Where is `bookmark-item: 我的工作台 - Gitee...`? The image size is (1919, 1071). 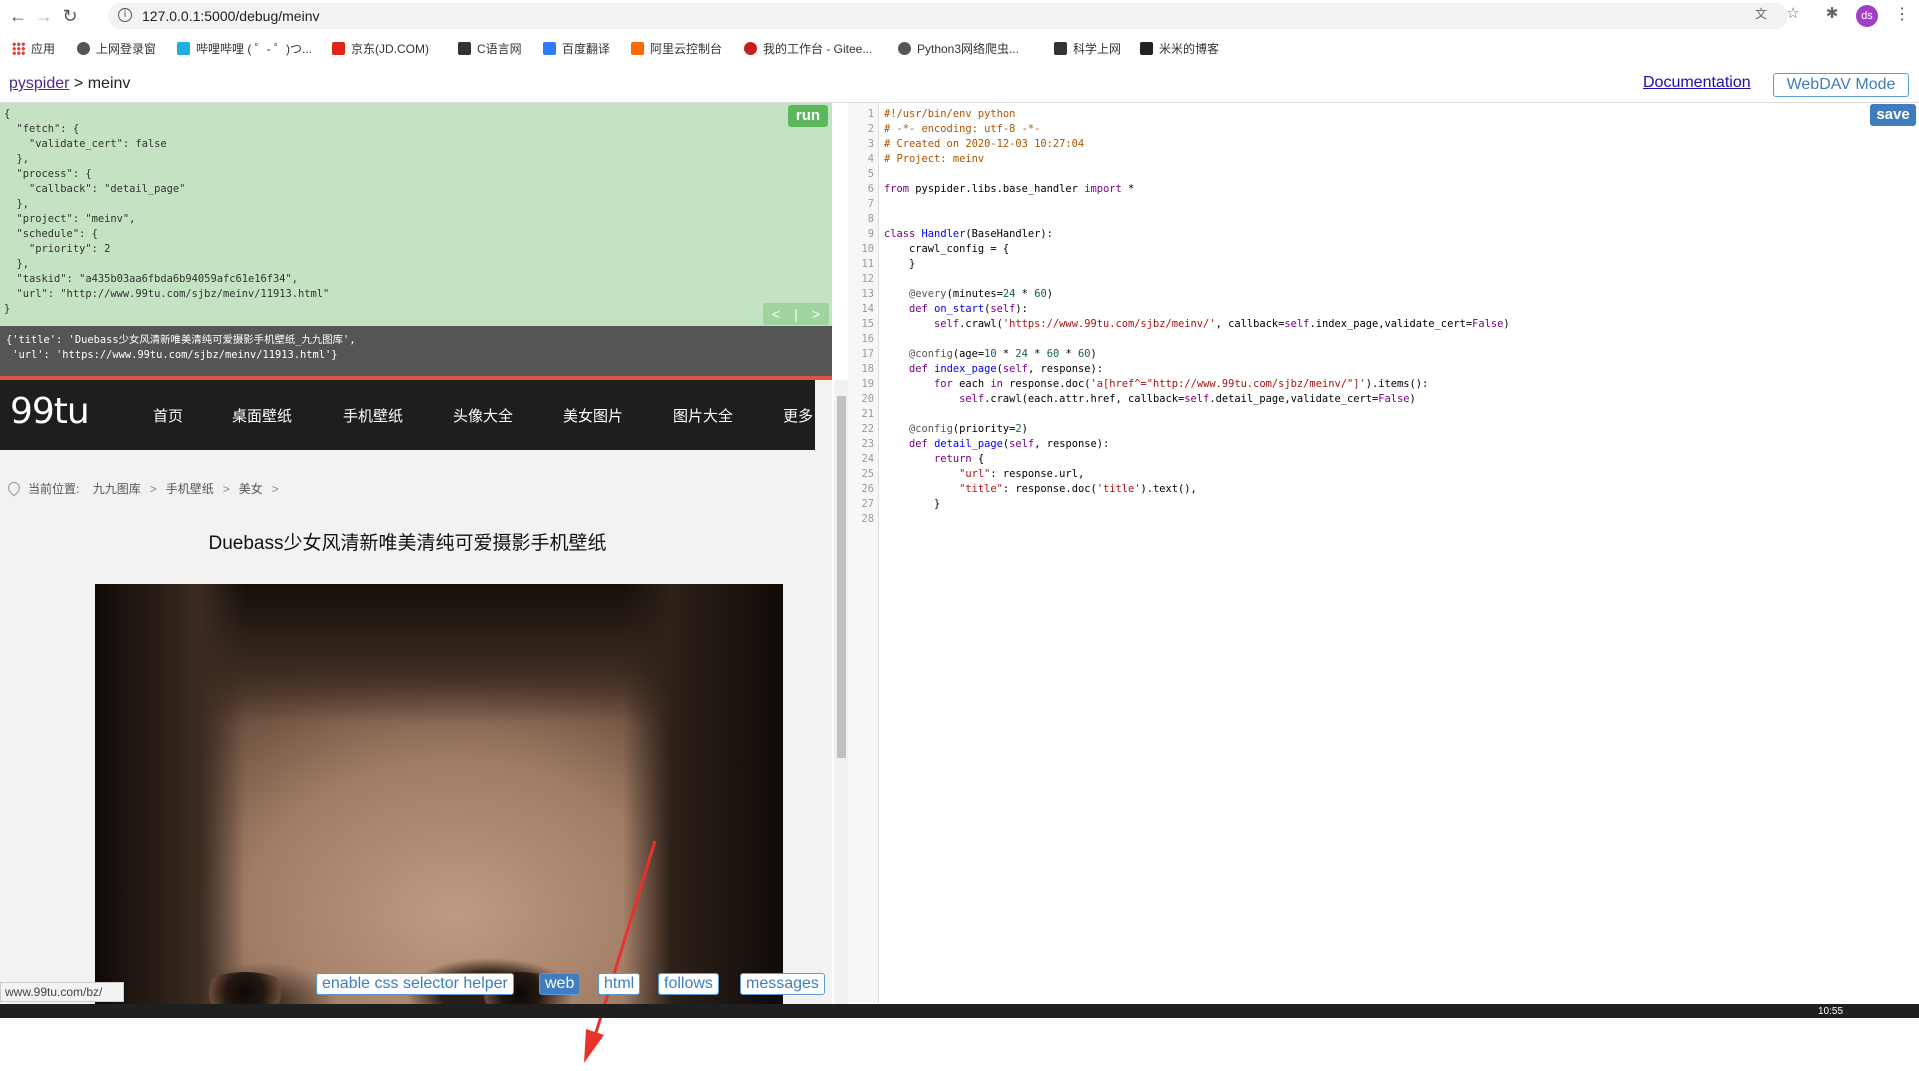
bookmark-item: 我的工作台 - Gitee... is located at coordinates (808, 48).